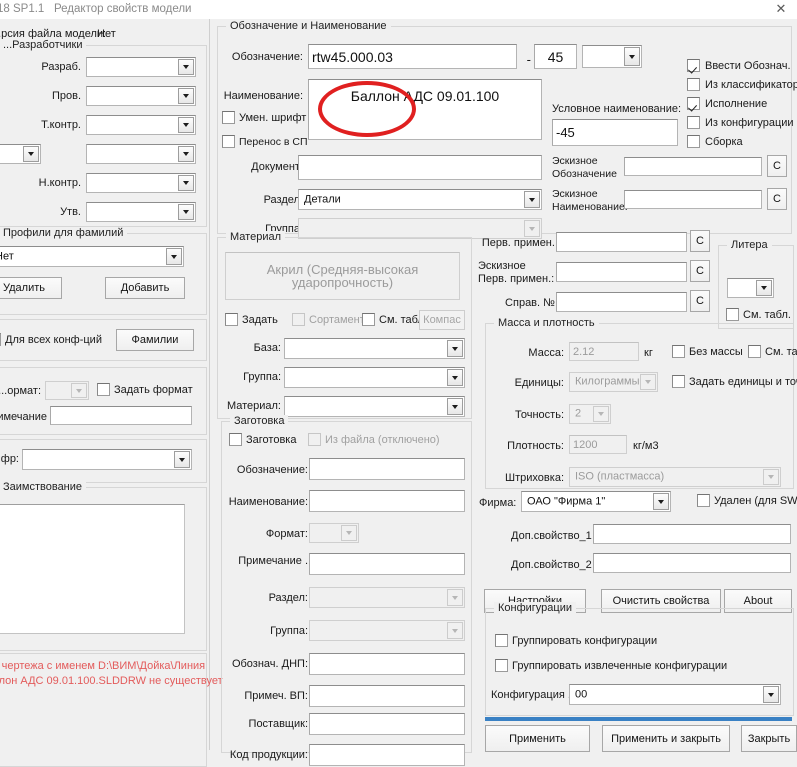 This screenshot has height=767, width=797. I want to click on from-classifier-checkbox, so click(693, 84).